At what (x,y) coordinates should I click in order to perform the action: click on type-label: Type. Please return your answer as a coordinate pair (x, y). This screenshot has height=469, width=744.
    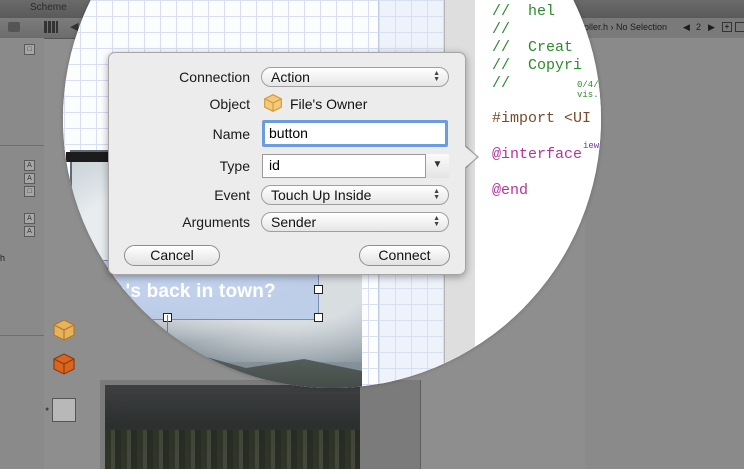
    Looking at the image, I should click on (234, 166).